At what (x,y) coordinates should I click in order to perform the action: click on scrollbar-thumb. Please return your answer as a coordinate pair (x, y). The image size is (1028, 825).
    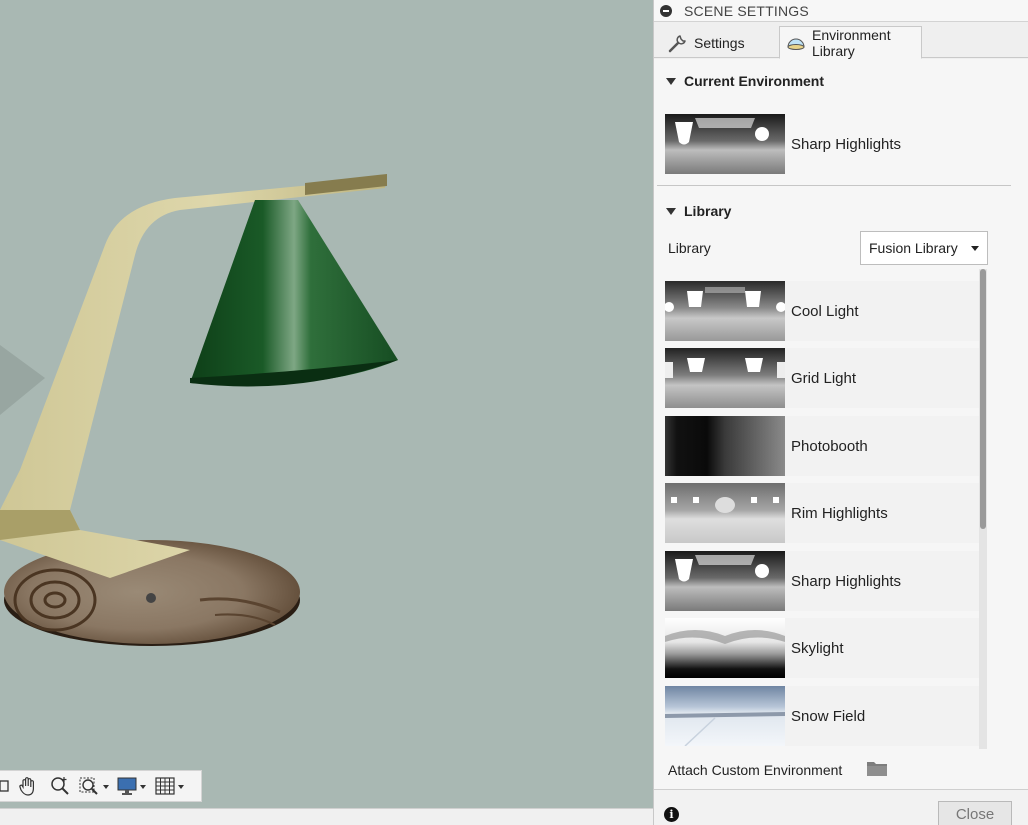
    Looking at the image, I should click on (983, 399).